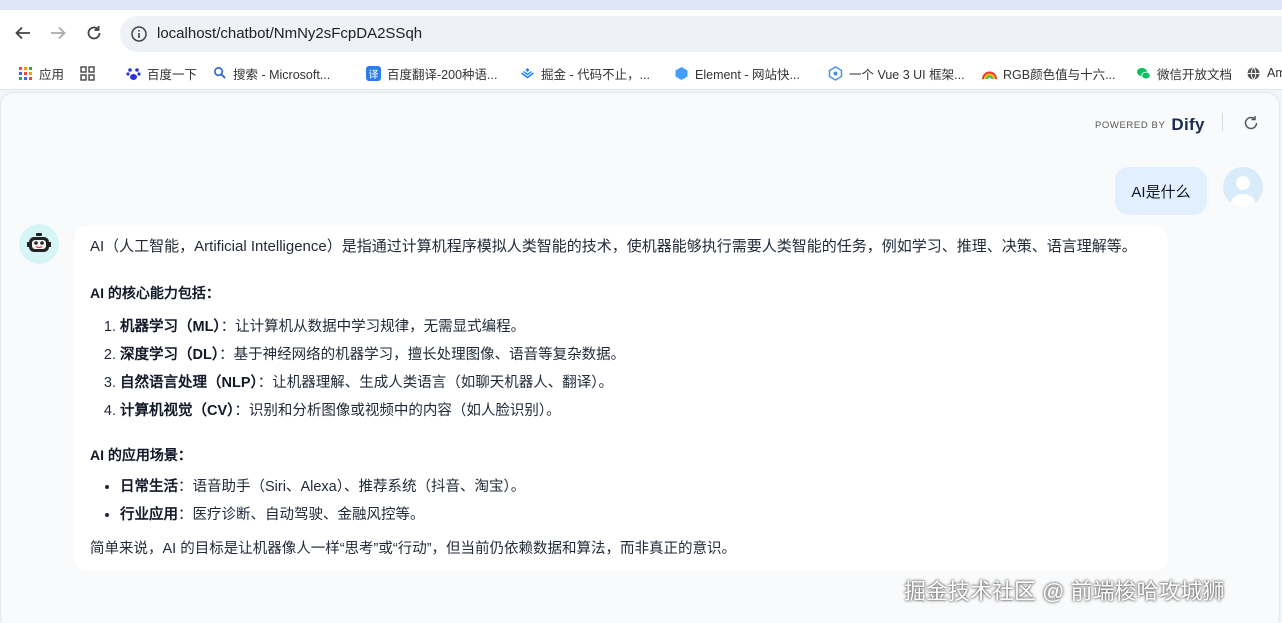 This screenshot has width=1282, height=623. Describe the element at coordinates (701, 34) in the screenshot. I see `address-bar: localhost/chatbot/NmNy2sFcpDA2SSqh` at that location.